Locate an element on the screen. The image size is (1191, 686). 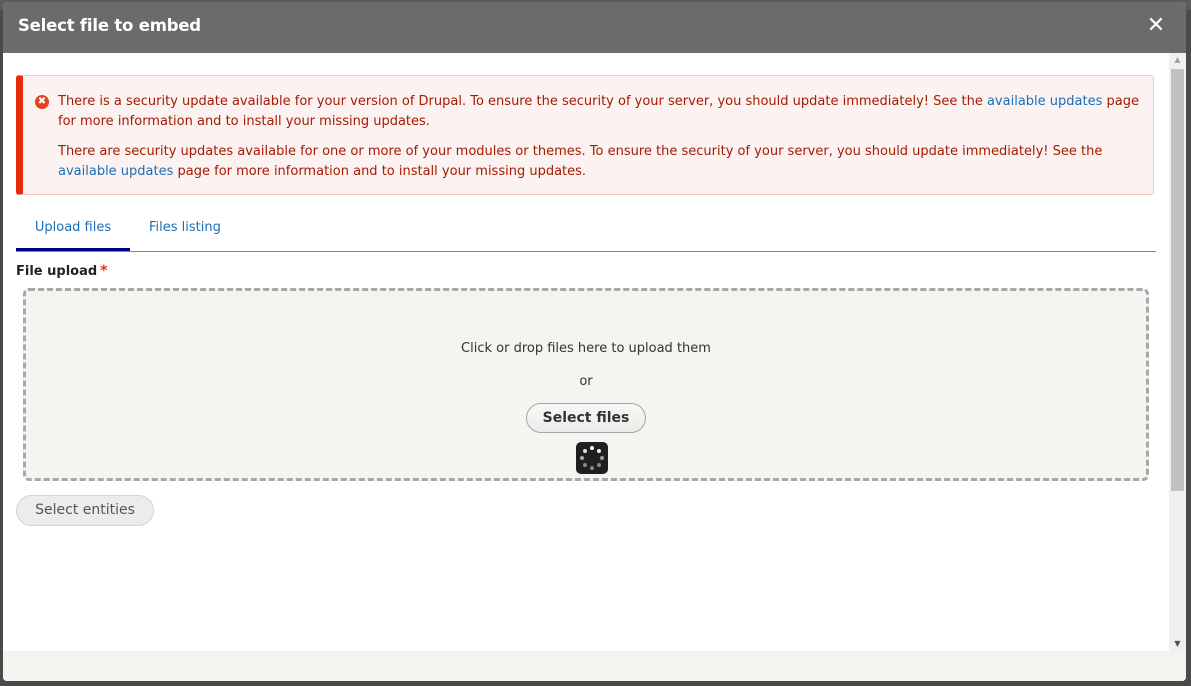
close-icon: ✕ is located at coordinates (1156, 26).